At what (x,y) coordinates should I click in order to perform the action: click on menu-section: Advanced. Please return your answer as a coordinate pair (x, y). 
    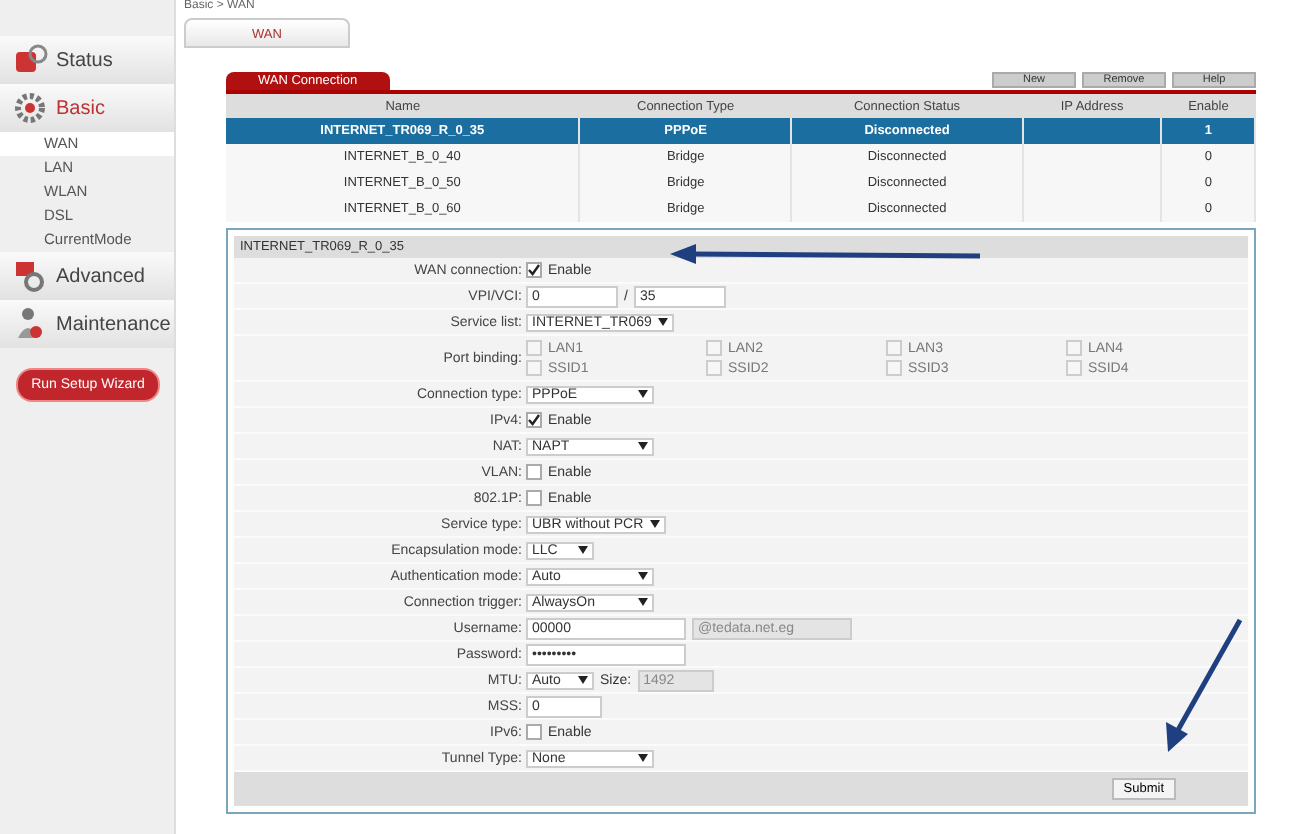
    Looking at the image, I should click on (87, 276).